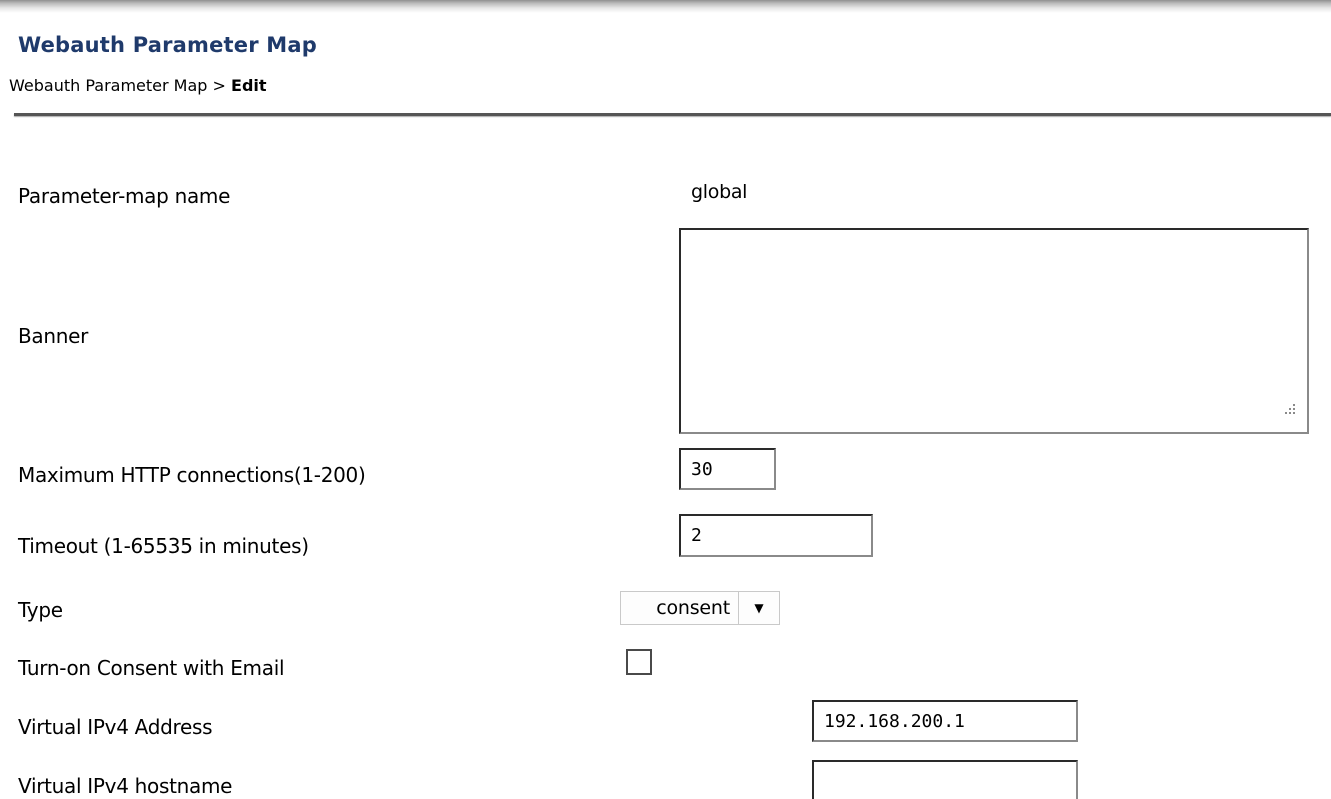 The image size is (1331, 799). What do you see at coordinates (994, 331) in the screenshot?
I see `banner-textarea` at bounding box center [994, 331].